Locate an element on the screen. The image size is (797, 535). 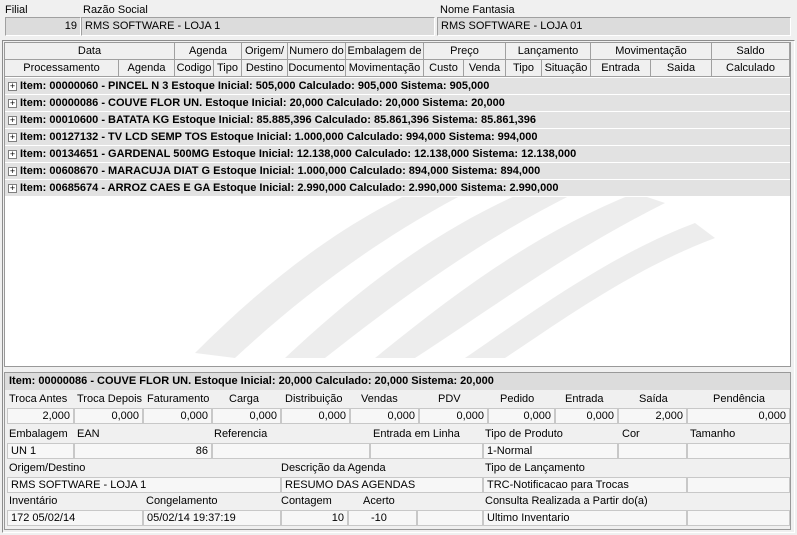
value-pedido: 0,000 is located at coordinates (521, 416).